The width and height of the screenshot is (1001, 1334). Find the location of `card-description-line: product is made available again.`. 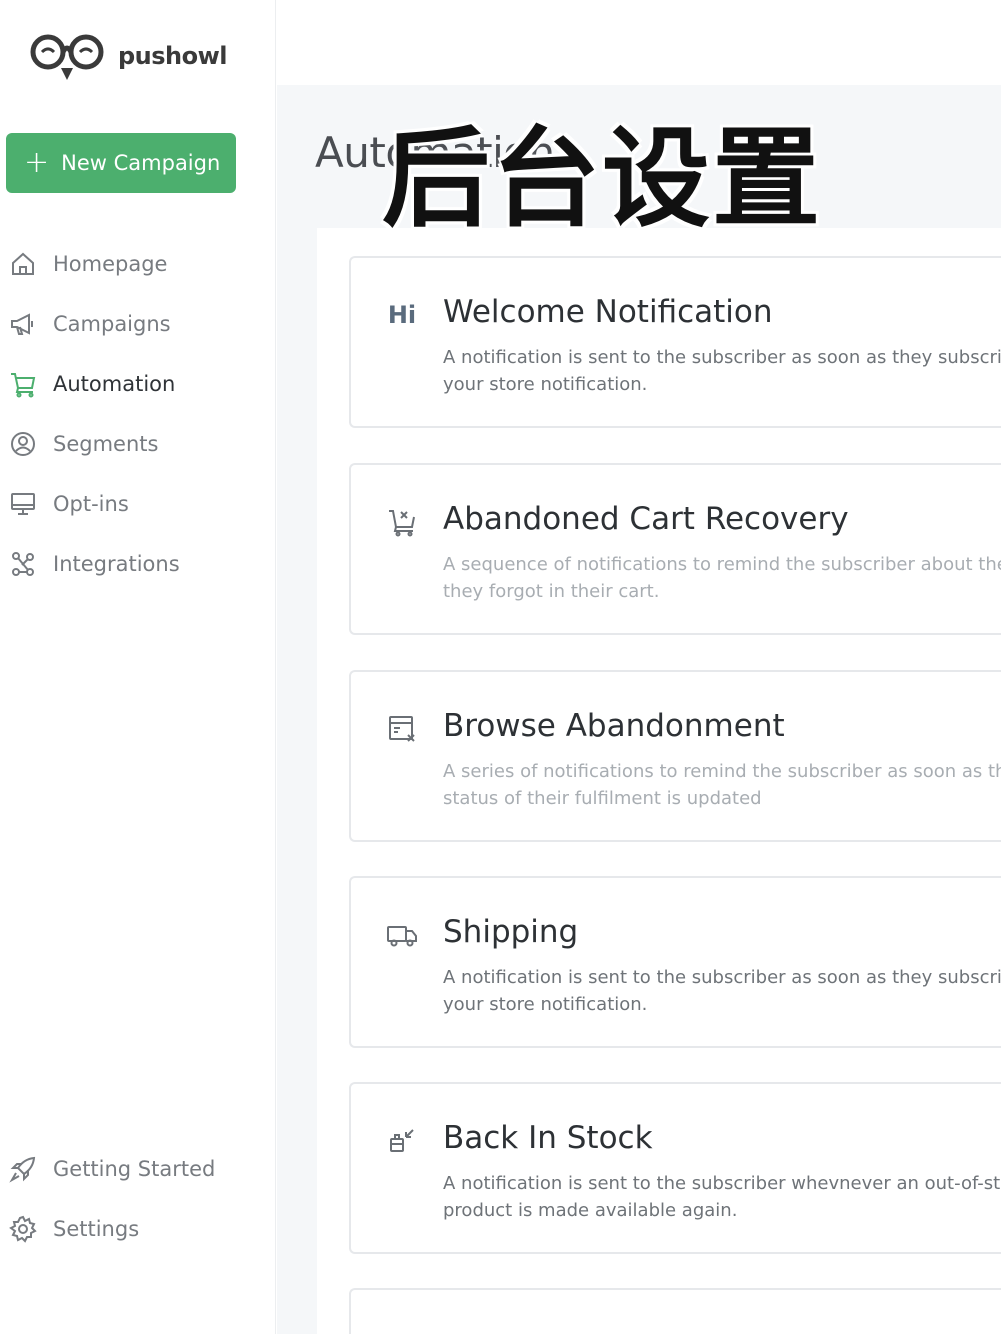

card-description-line: product is made available again. is located at coordinates (590, 1210).